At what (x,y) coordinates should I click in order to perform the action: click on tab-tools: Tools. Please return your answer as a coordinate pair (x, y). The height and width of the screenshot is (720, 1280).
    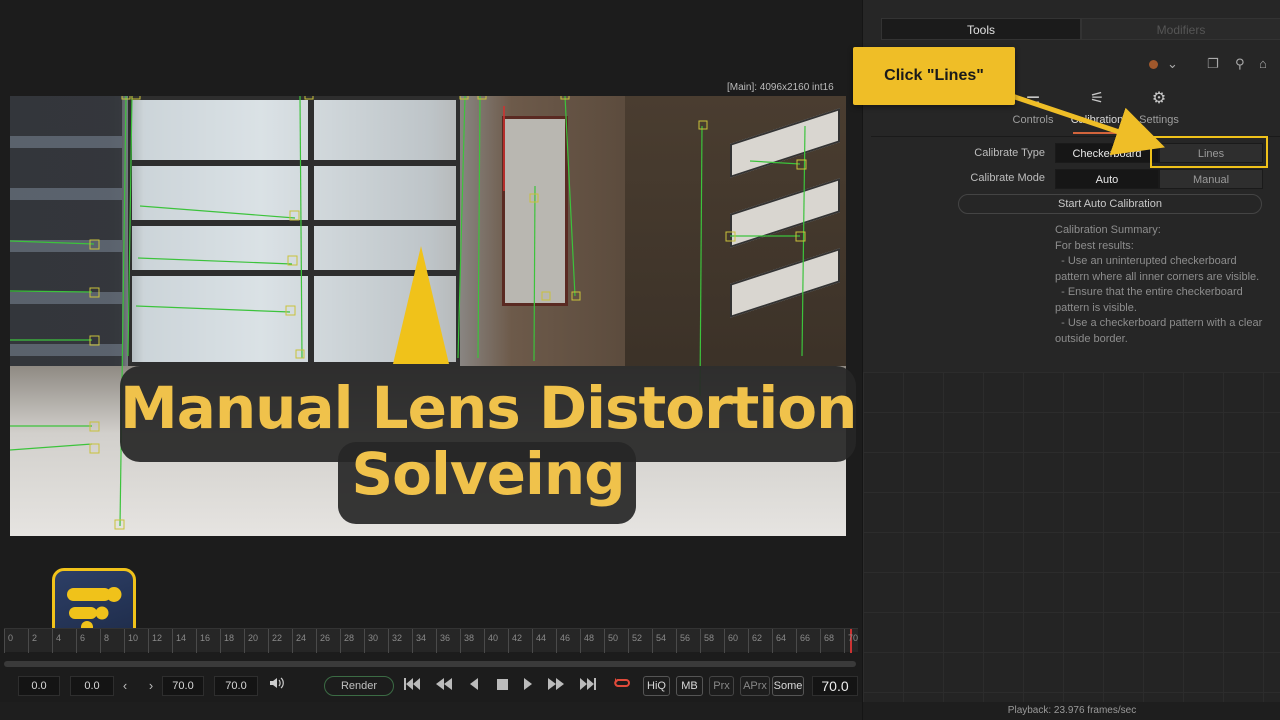
    Looking at the image, I should click on (981, 29).